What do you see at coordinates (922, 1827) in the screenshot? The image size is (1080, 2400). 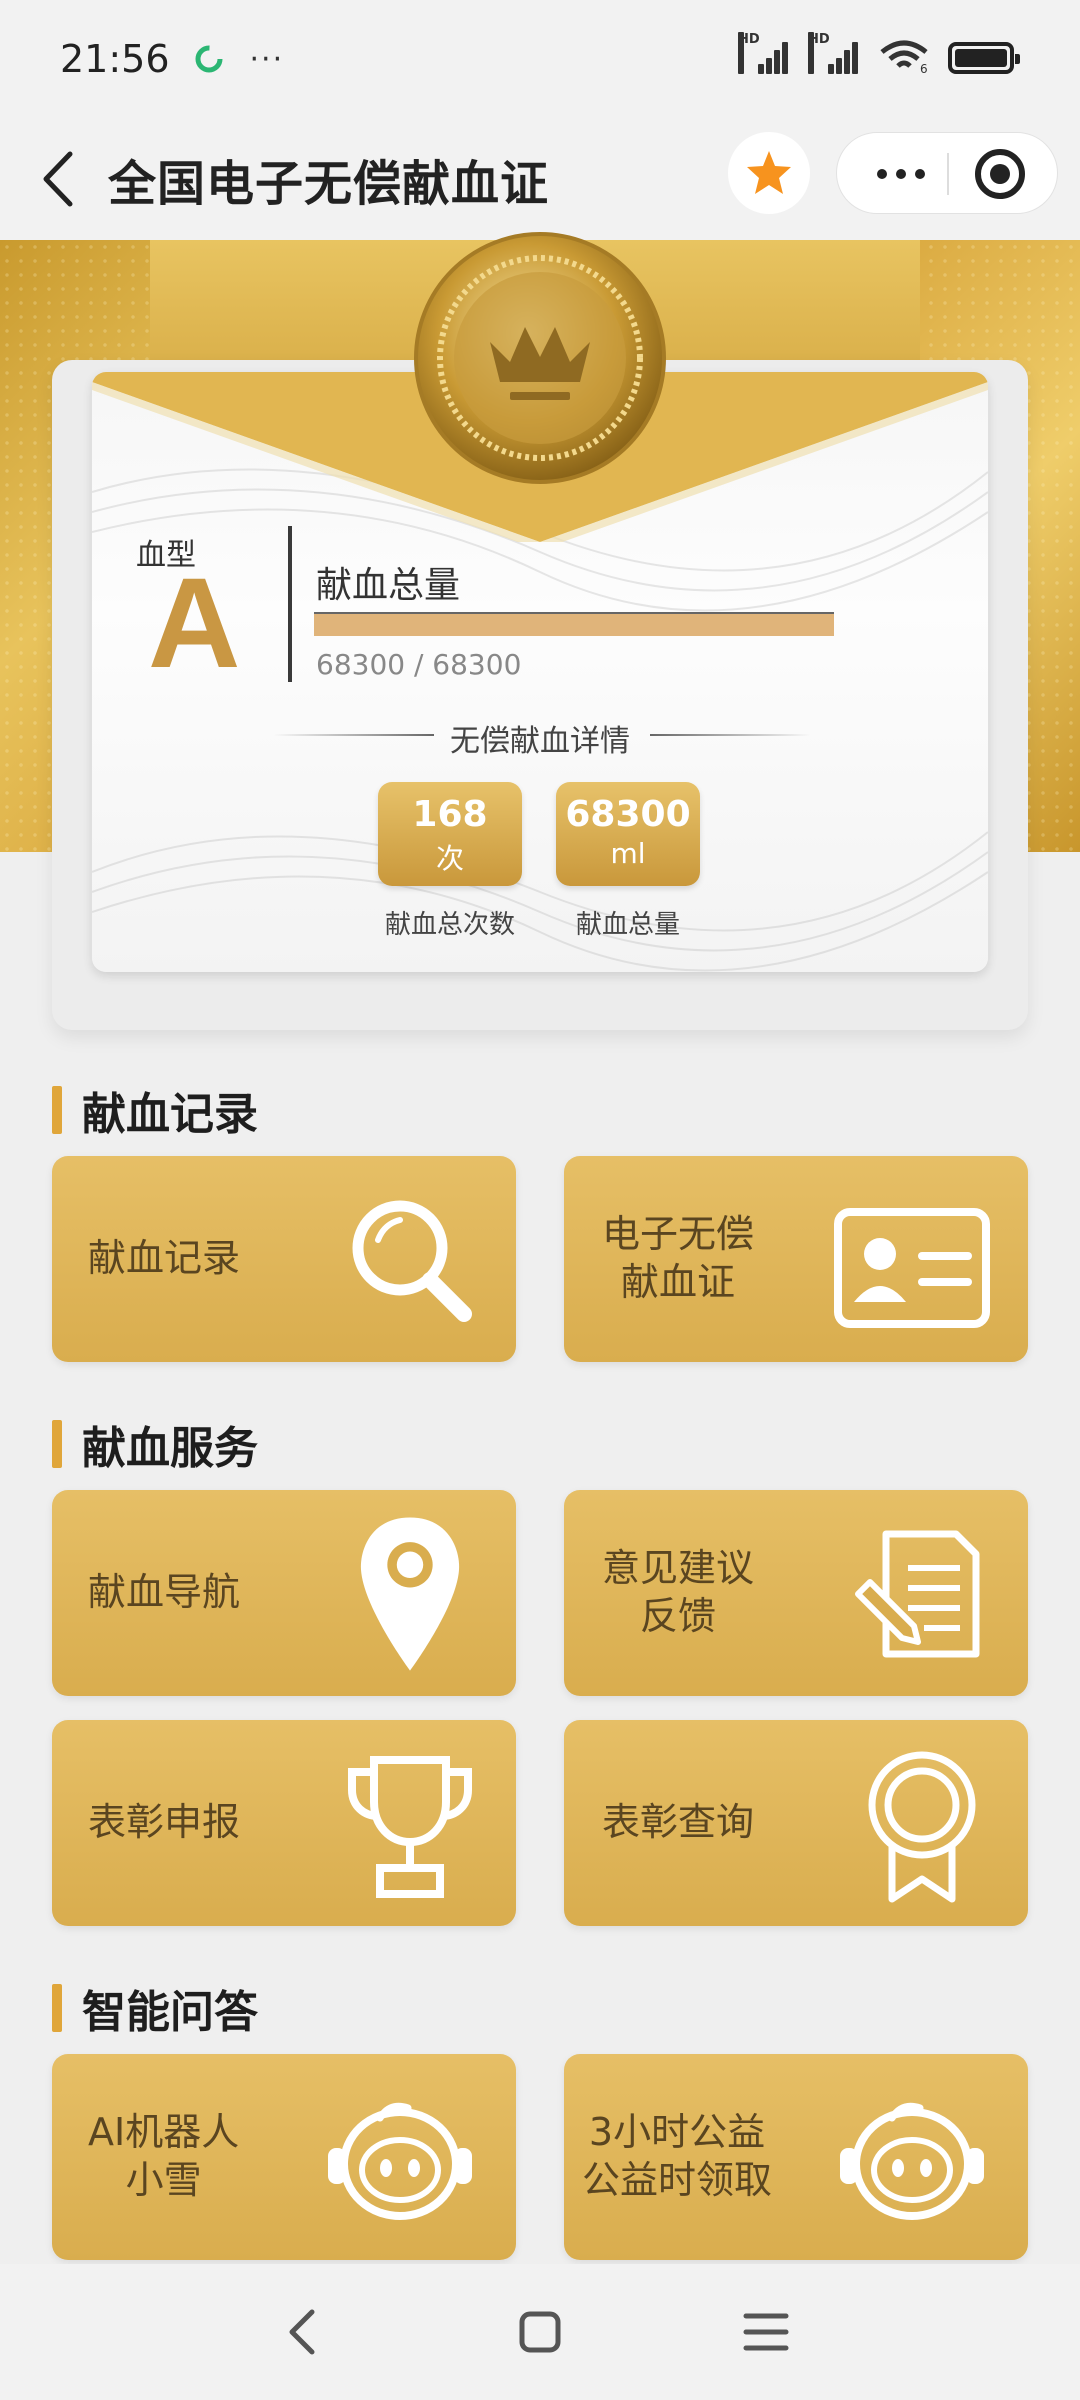 I see `award-ribbon-icon` at bounding box center [922, 1827].